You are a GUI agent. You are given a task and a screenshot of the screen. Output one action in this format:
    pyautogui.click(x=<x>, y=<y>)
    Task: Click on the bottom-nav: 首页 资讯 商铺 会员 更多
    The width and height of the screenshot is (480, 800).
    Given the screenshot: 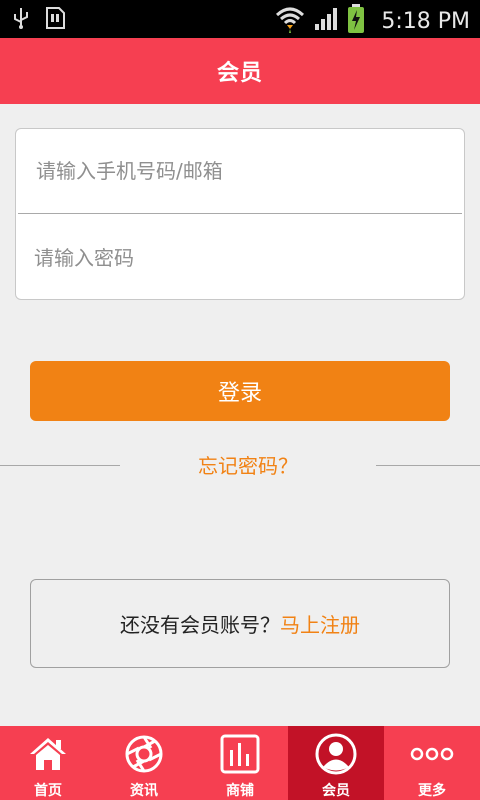 What is the action you would take?
    pyautogui.click(x=240, y=763)
    